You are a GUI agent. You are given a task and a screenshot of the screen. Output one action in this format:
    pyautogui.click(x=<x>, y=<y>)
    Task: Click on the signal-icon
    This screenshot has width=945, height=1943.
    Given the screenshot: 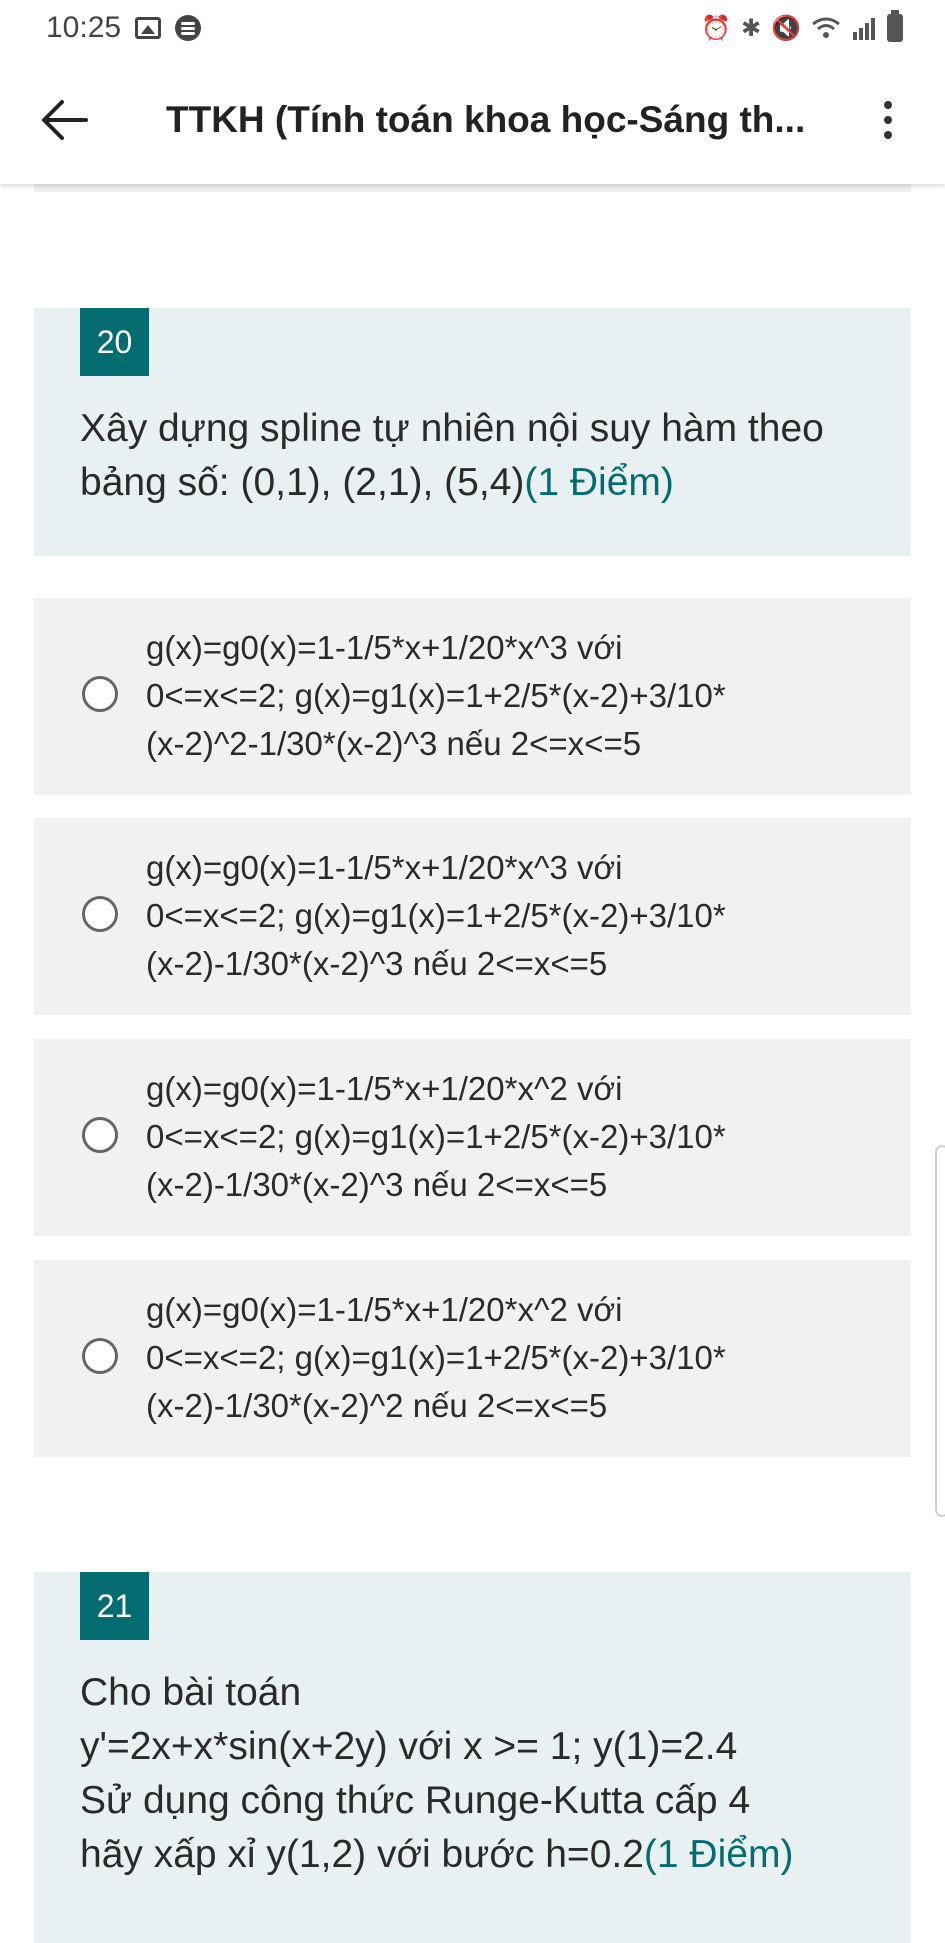 What is the action you would take?
    pyautogui.click(x=864, y=29)
    